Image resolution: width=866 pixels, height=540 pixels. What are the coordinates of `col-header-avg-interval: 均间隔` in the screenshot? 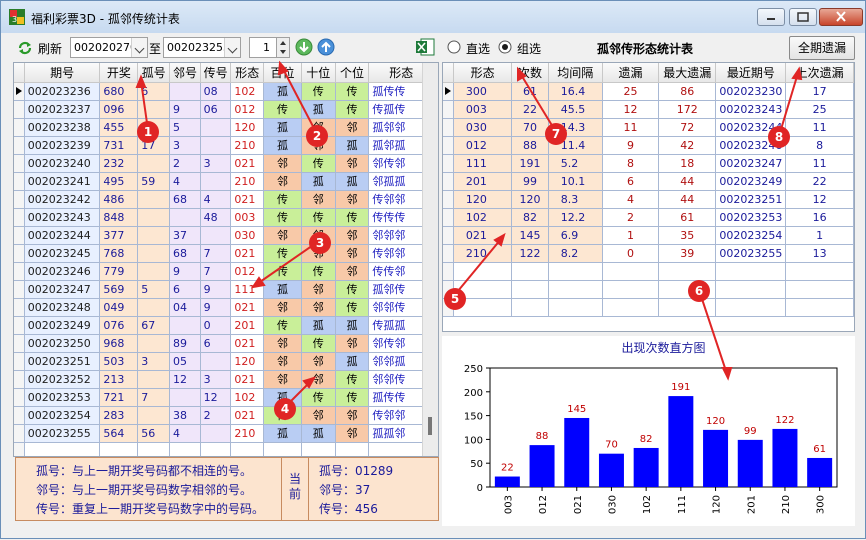 It's located at (575, 73).